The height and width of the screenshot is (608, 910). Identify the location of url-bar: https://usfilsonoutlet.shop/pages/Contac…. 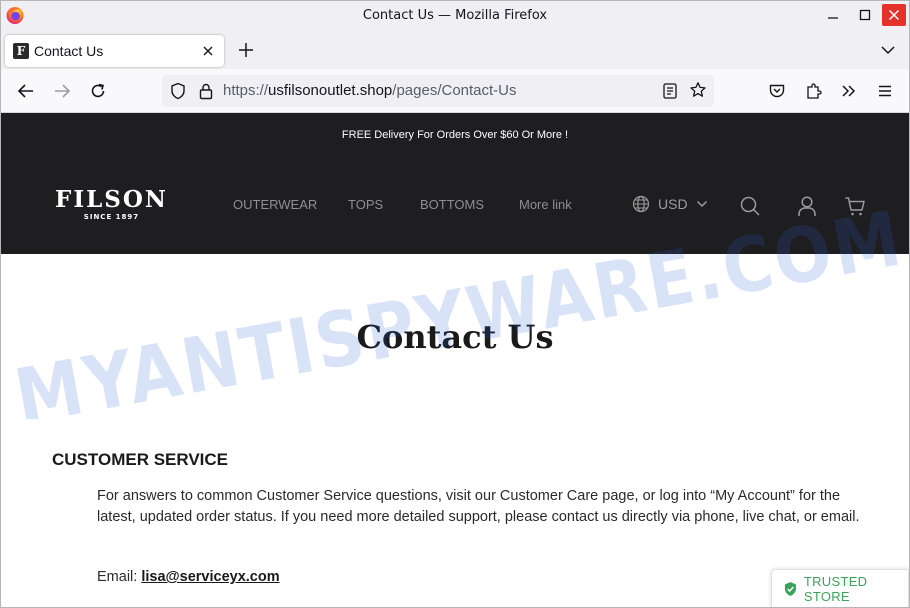
(438, 91).